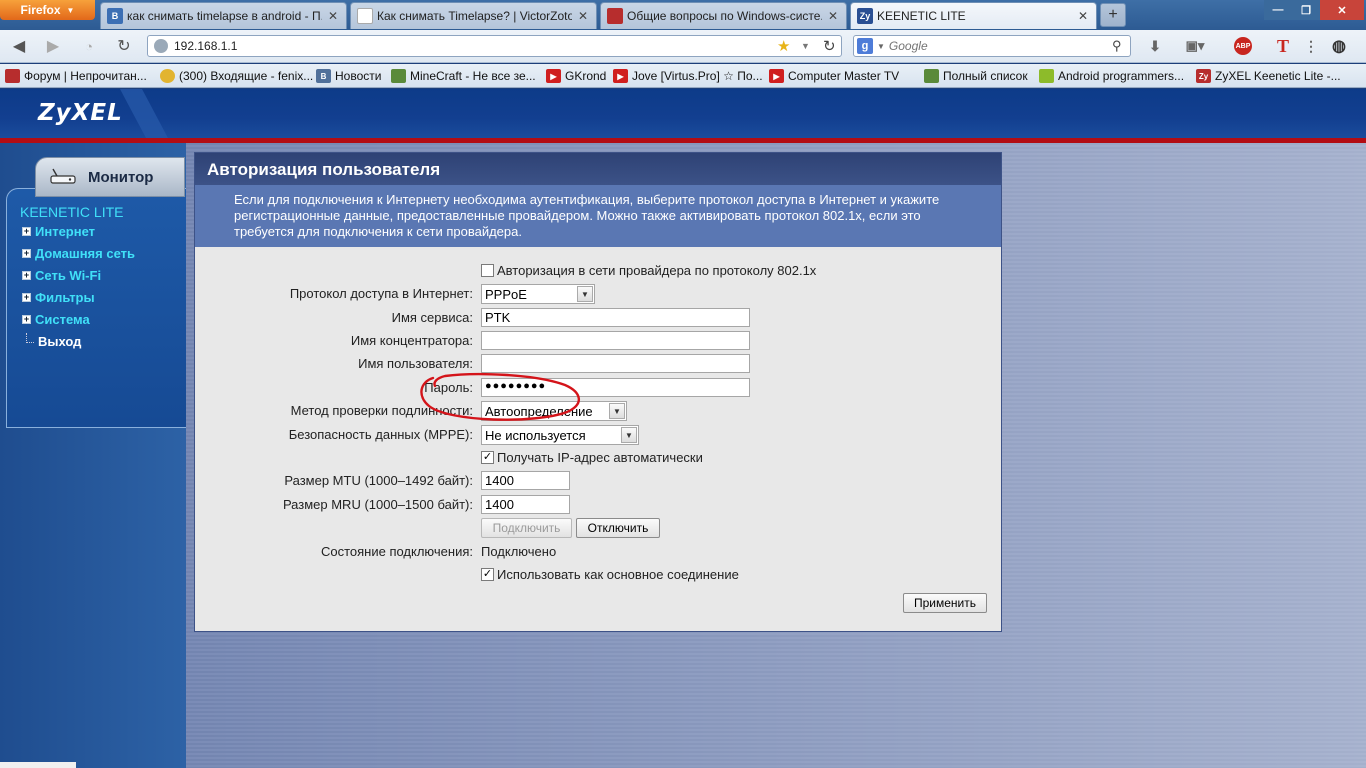 This screenshot has width=1366, height=768. I want to click on forward-arrow-icon: ▶, so click(53, 46).